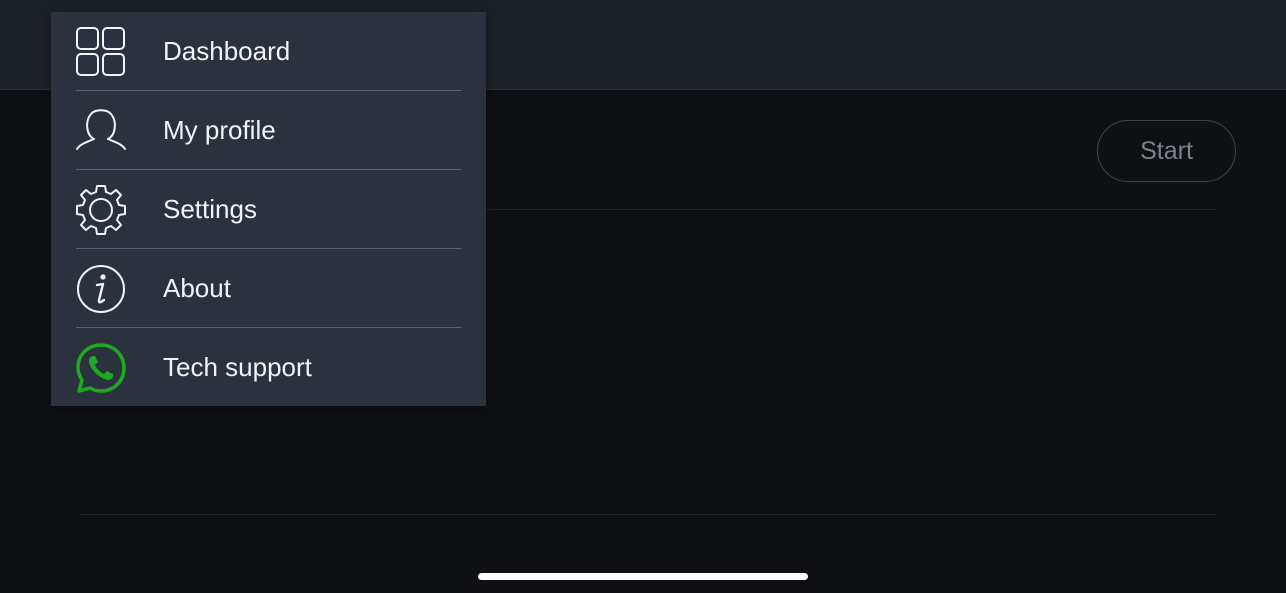  What do you see at coordinates (101, 368) in the screenshot?
I see `whatsapp-icon` at bounding box center [101, 368].